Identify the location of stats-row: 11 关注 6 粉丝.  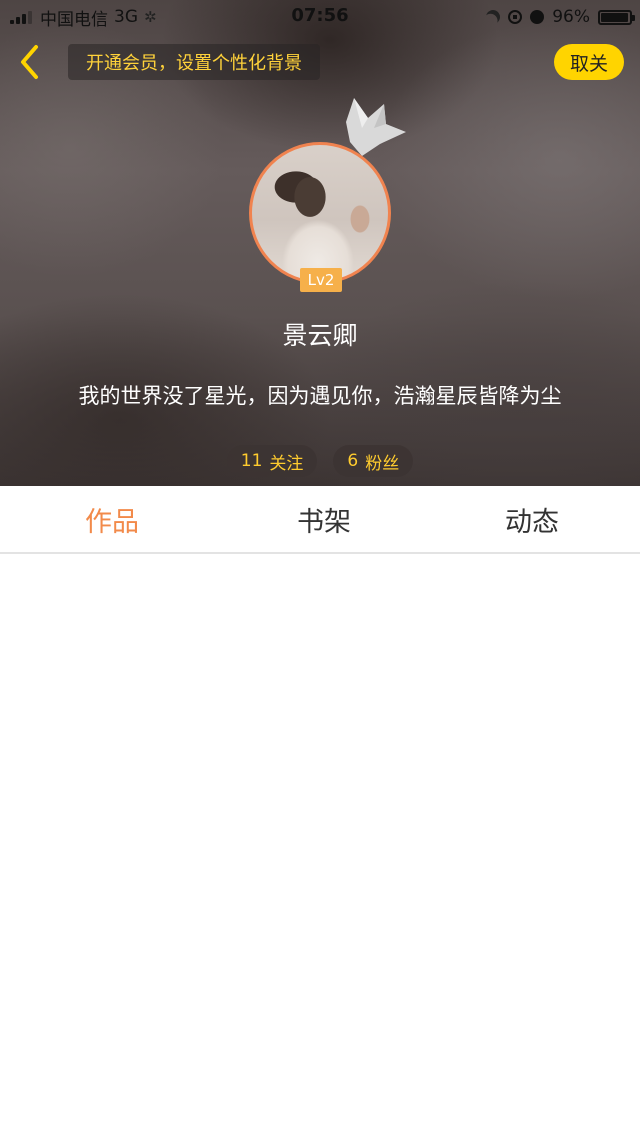
(320, 461).